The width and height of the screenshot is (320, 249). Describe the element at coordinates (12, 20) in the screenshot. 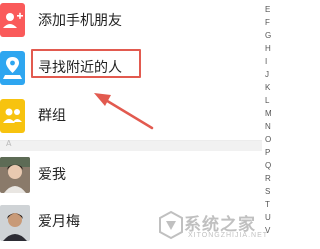

I see `add-contact-icon` at that location.